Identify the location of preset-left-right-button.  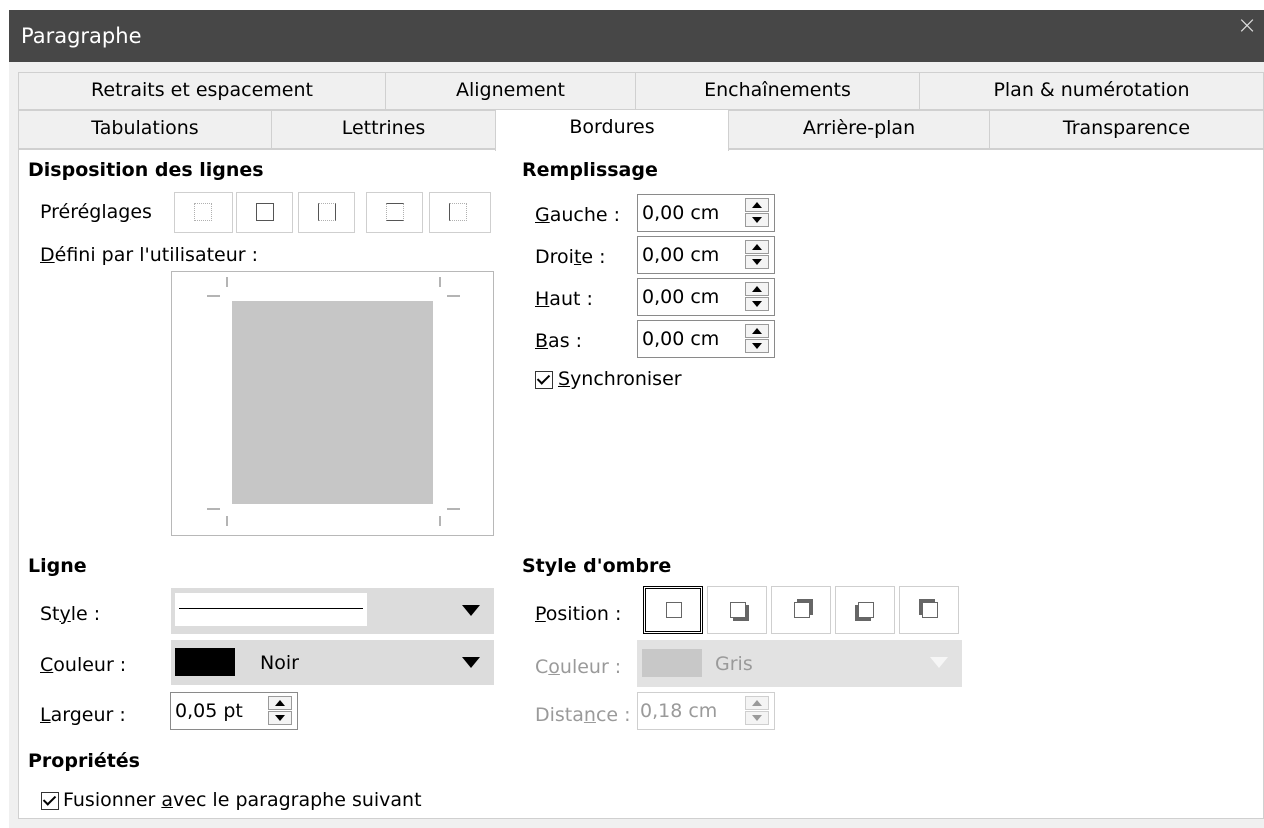
(326, 212).